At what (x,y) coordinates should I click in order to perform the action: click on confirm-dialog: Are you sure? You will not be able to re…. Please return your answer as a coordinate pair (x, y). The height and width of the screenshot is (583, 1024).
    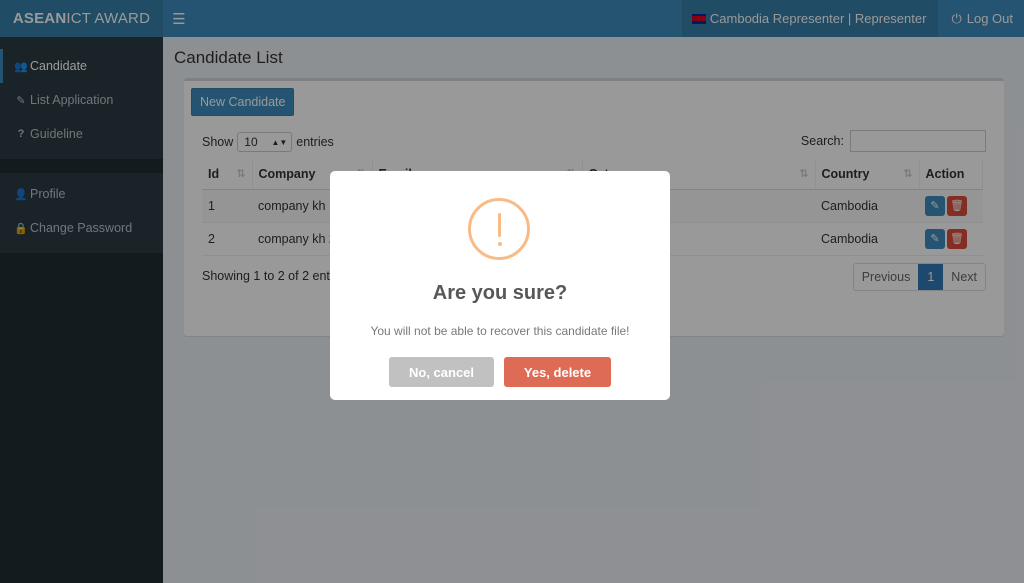
    Looking at the image, I should click on (500, 285).